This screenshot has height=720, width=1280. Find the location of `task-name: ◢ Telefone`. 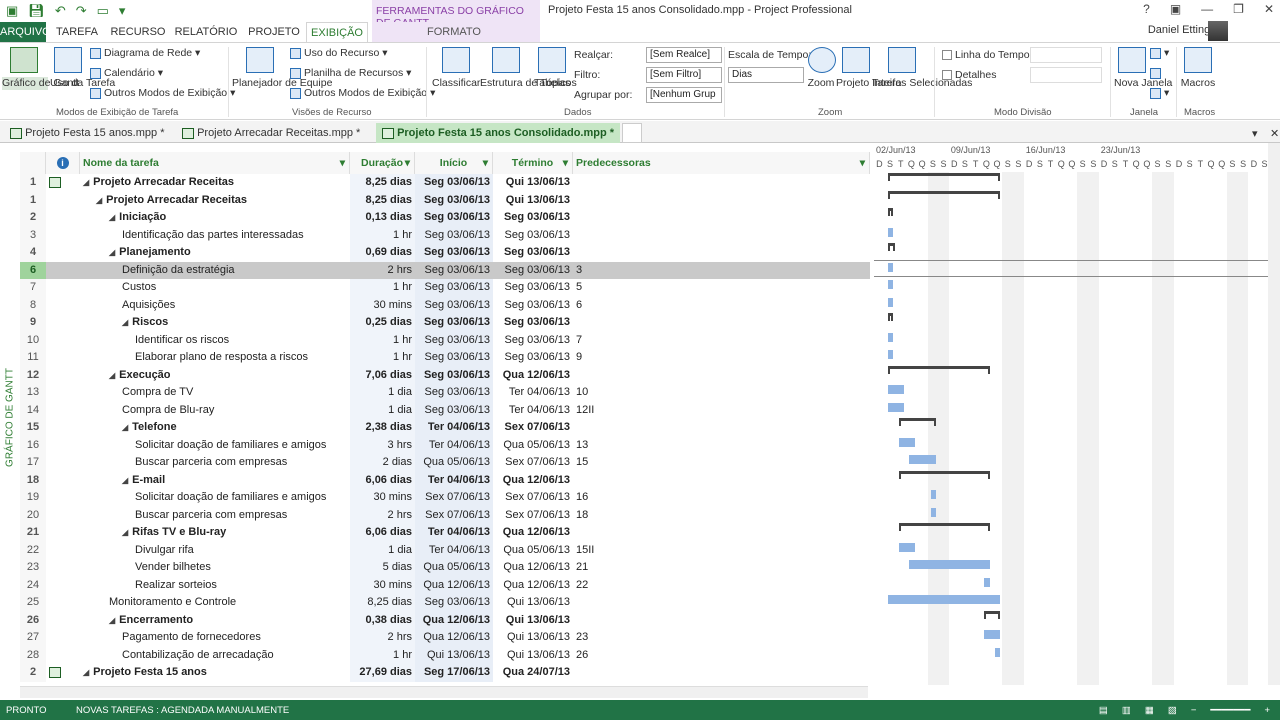

task-name: ◢ Telefone is located at coordinates (215, 428).